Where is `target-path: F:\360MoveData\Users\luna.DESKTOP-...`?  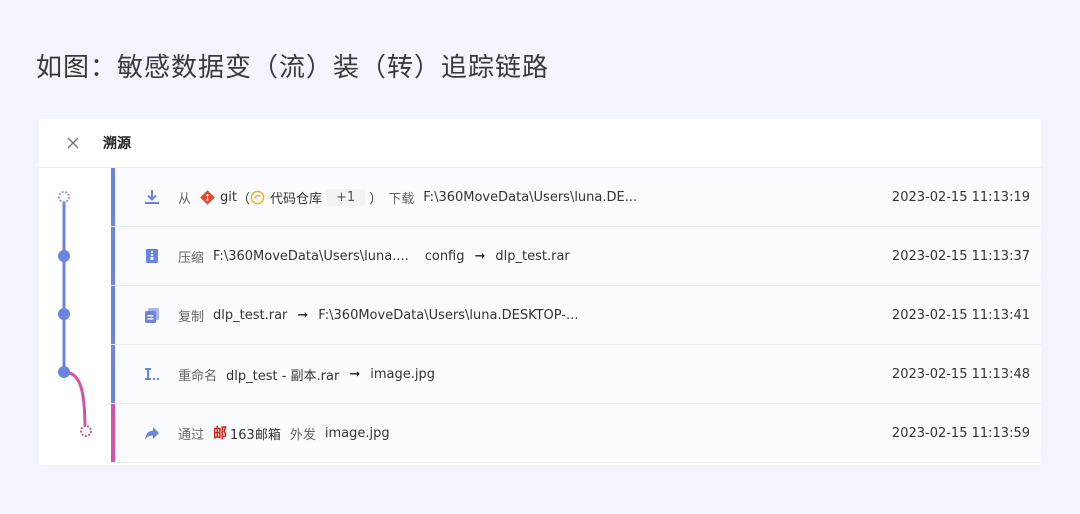 target-path: F:\360MoveData\Users\luna.DESKTOP-... is located at coordinates (448, 315).